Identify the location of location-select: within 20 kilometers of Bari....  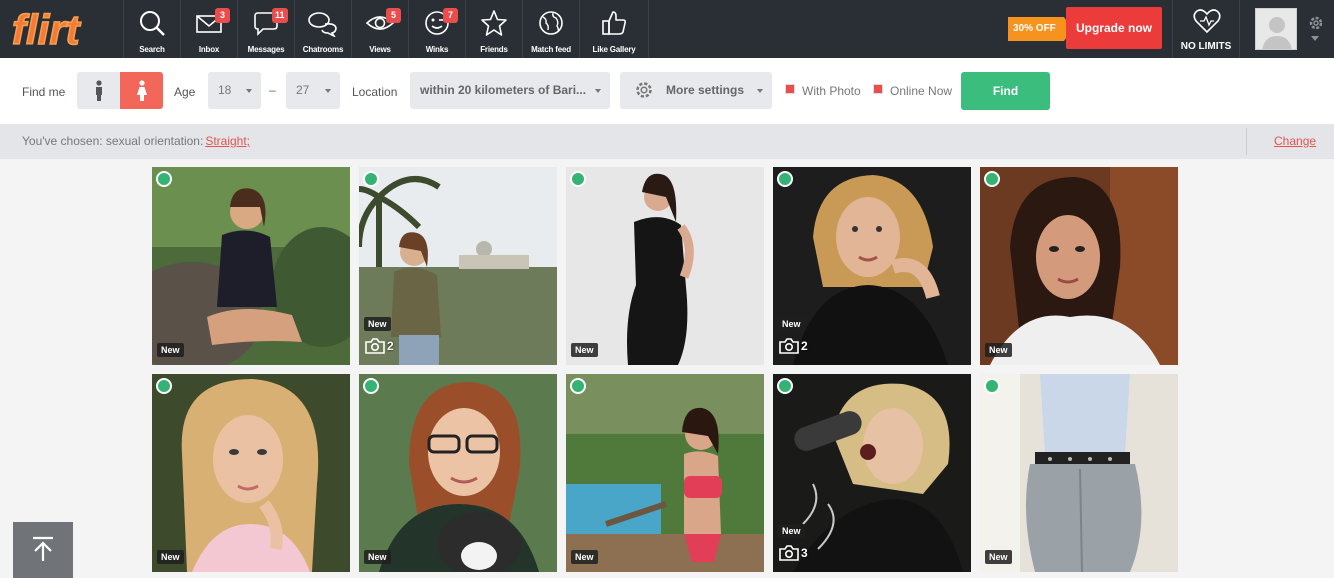
(510, 90).